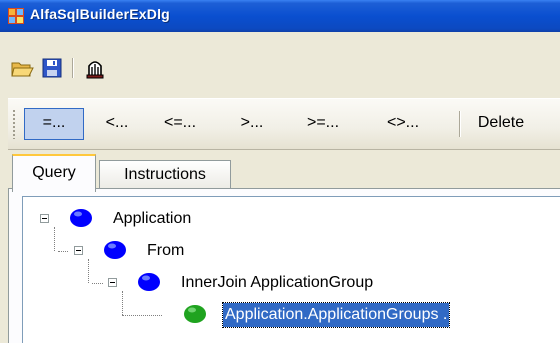 The height and width of the screenshot is (343, 560). Describe the element at coordinates (195, 314) in the screenshot. I see `green-node-icon` at that location.